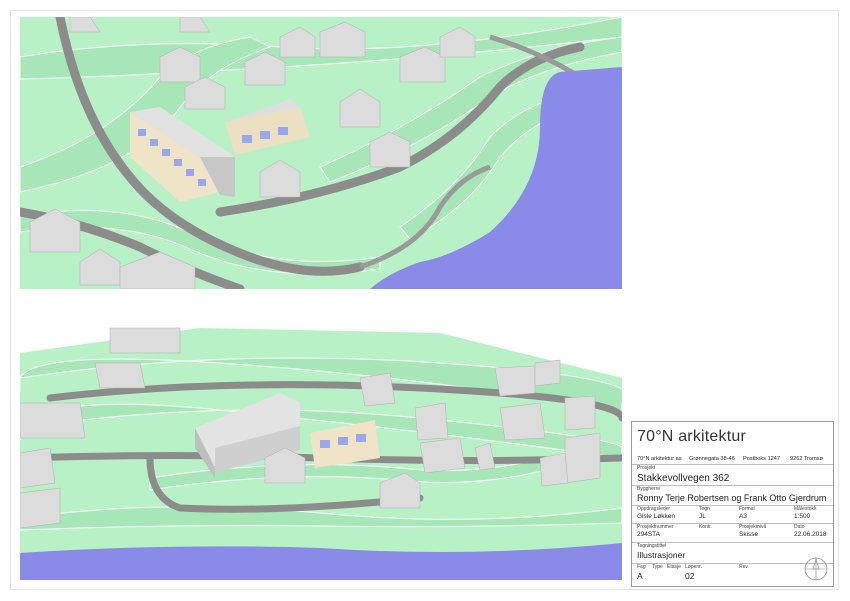 The image size is (850, 601). What do you see at coordinates (641, 567) in the screenshot?
I see `fag-label: Fag` at bounding box center [641, 567].